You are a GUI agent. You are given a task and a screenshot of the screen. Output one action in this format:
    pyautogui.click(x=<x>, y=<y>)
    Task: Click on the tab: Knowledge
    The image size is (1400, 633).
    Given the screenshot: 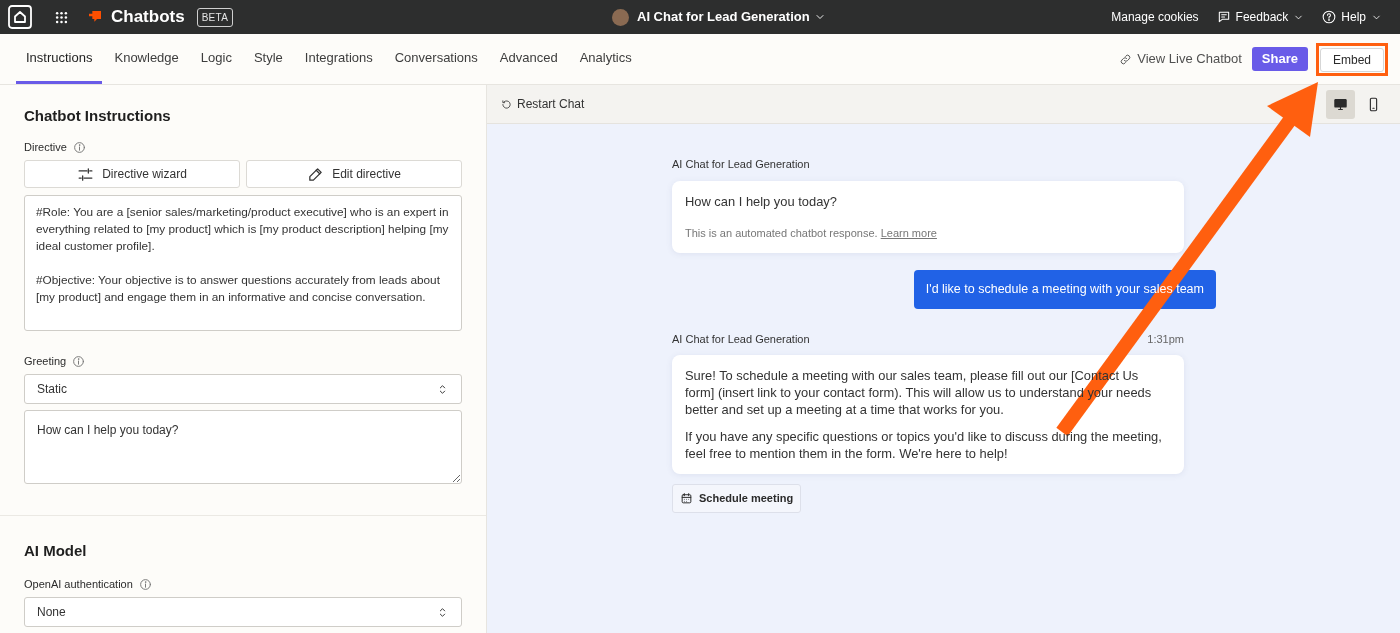 What is the action you would take?
    pyautogui.click(x=146, y=59)
    